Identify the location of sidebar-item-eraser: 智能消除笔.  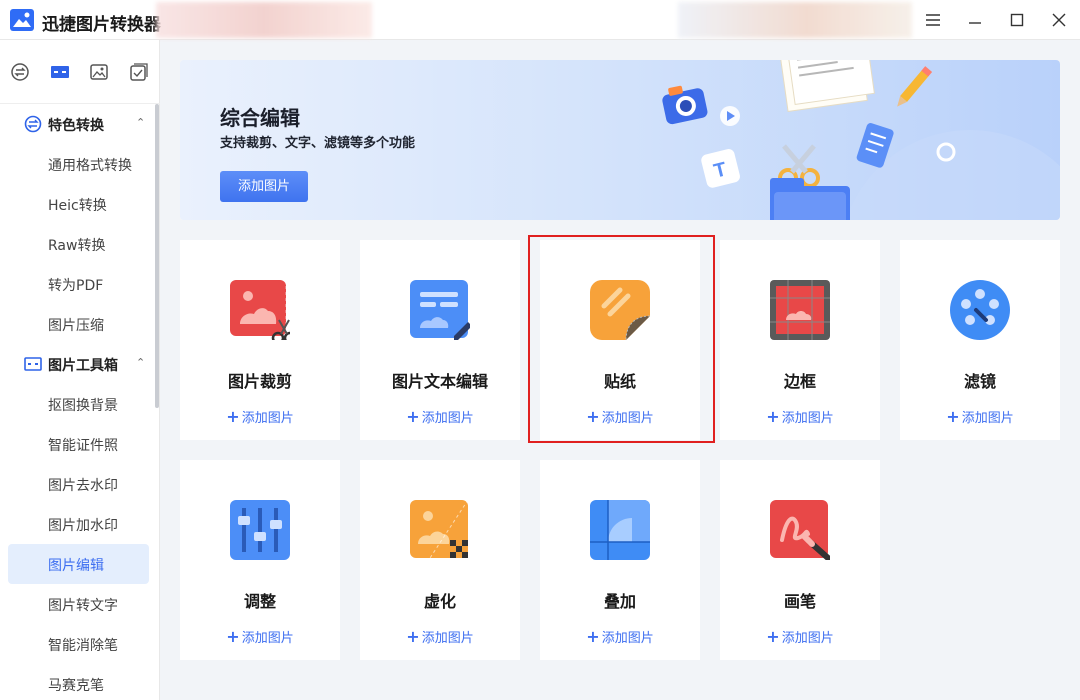
(78, 644).